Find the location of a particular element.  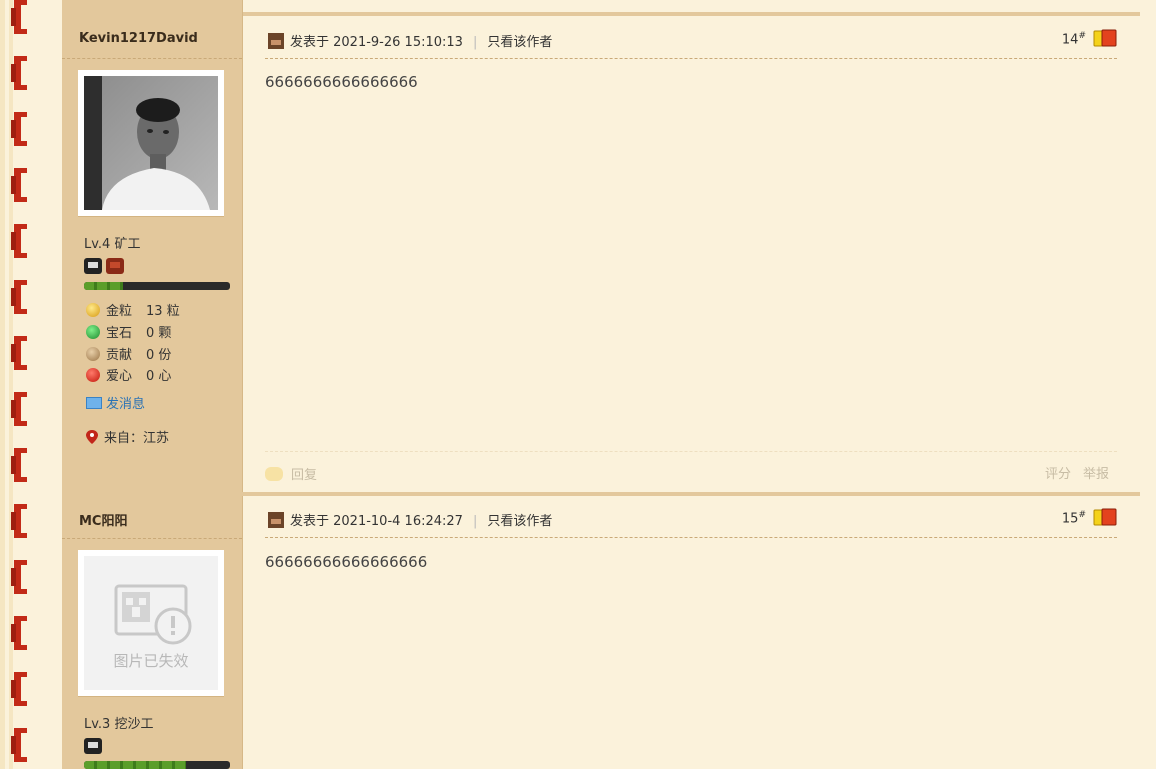

user-level: Lv.3 挖沙工 is located at coordinates (119, 724).